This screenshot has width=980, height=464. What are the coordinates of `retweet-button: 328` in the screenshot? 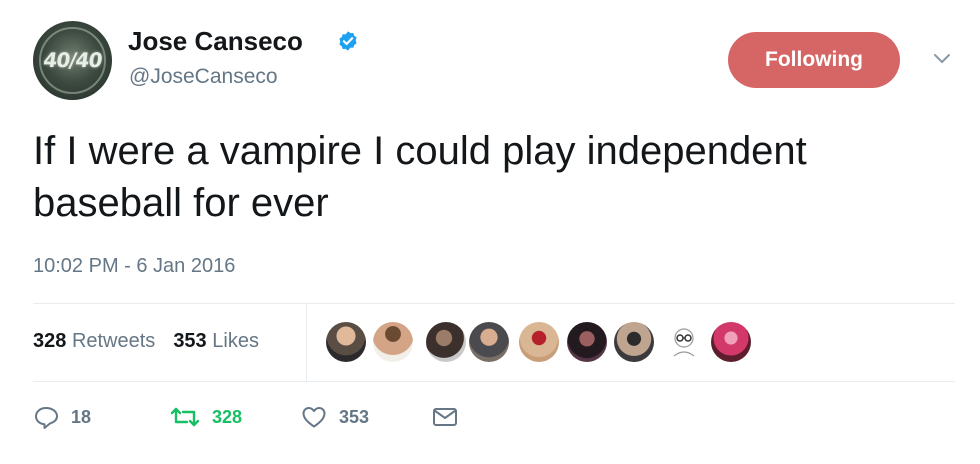 It's located at (206, 417).